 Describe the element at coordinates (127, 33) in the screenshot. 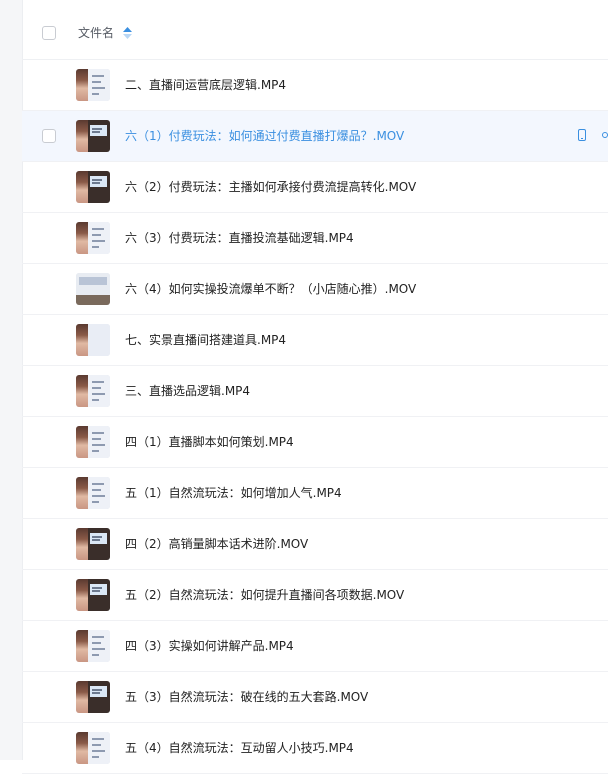

I see `sort-icon` at that location.